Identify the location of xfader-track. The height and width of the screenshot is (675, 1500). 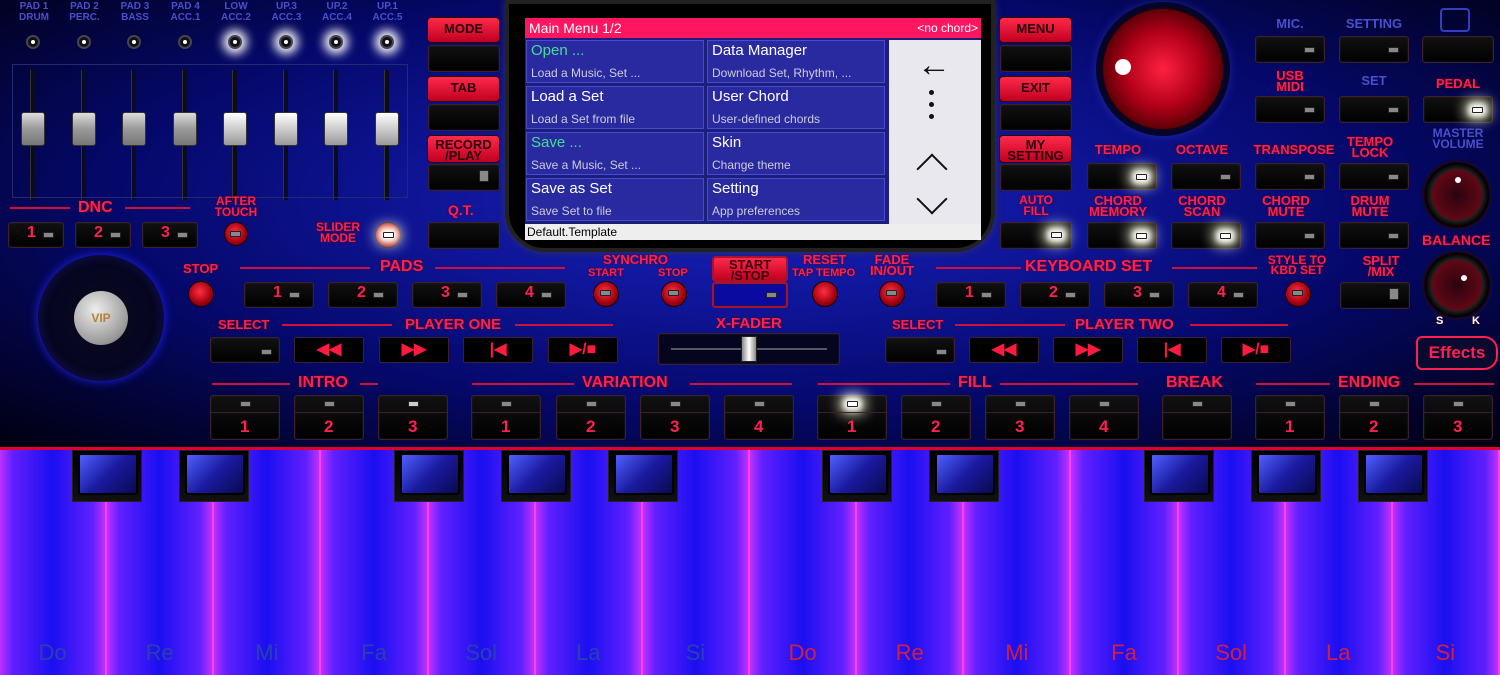
(749, 349).